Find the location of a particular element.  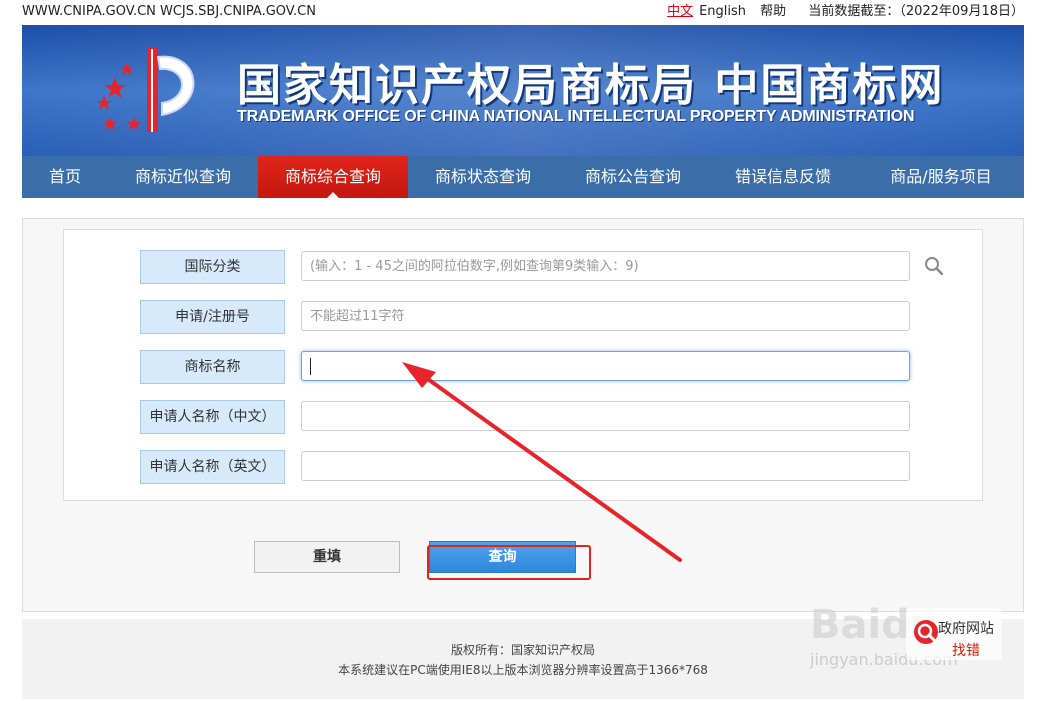

data-date: 当前数据截至：（2022年09月18日） is located at coordinates (916, 11).